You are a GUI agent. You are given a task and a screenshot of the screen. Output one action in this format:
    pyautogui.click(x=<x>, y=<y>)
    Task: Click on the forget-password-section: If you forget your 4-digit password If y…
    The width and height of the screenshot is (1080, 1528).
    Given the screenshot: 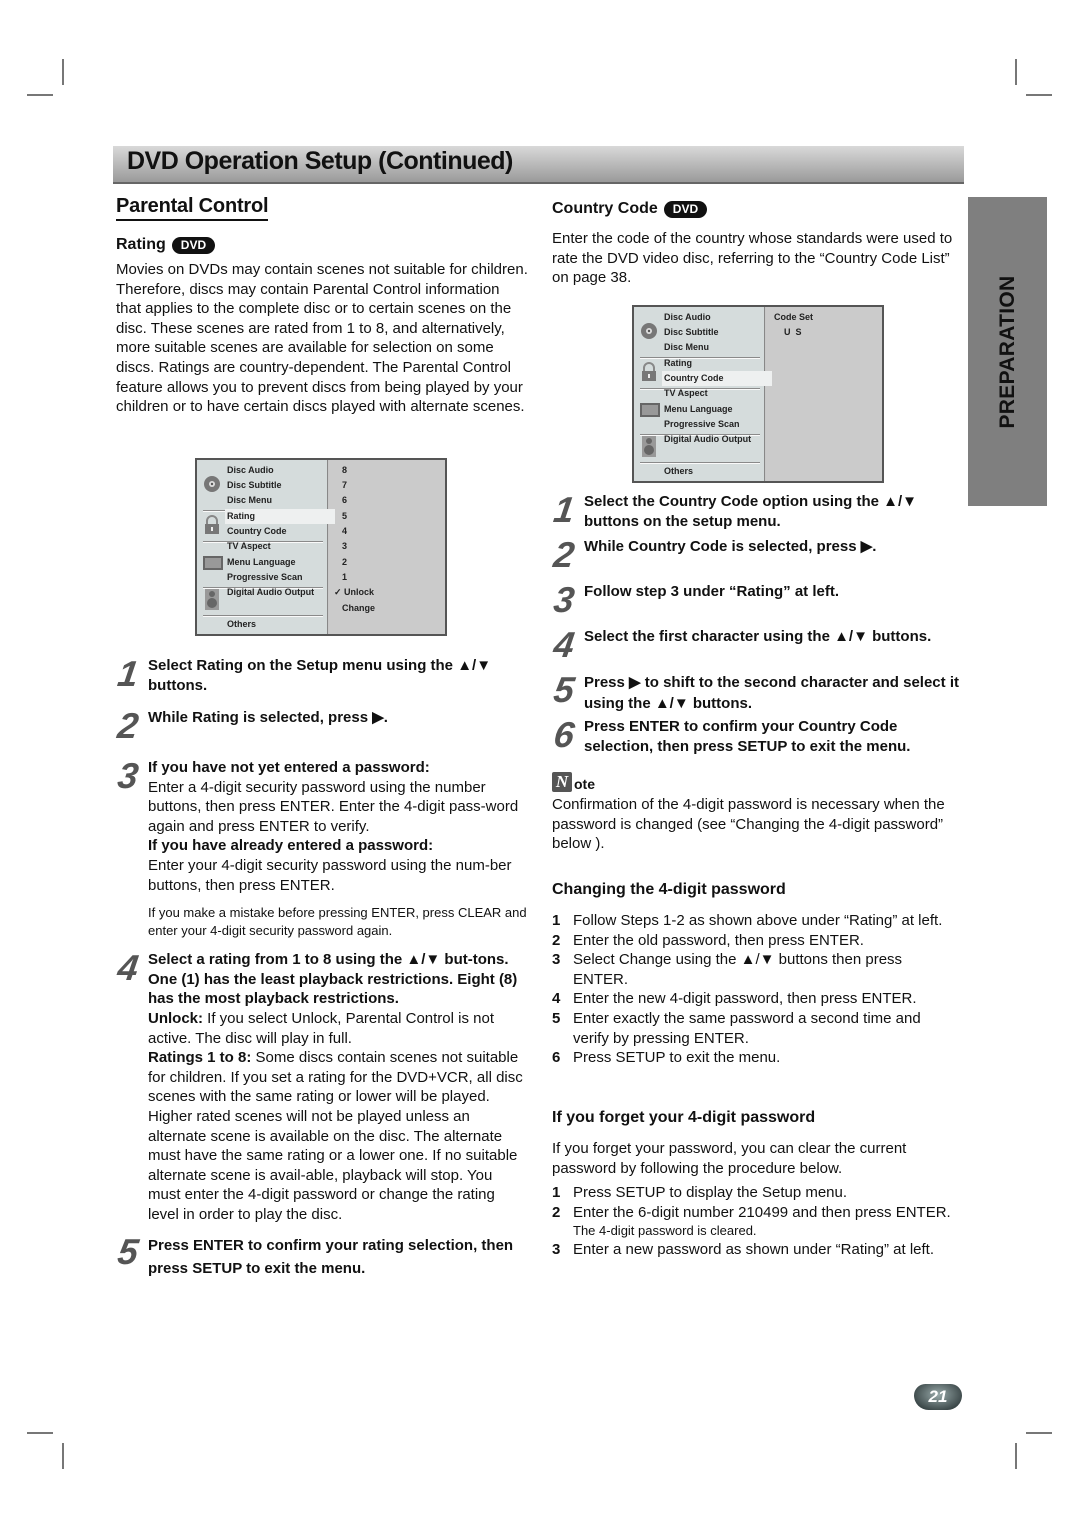 What is the action you would take?
    pyautogui.click(x=756, y=1184)
    